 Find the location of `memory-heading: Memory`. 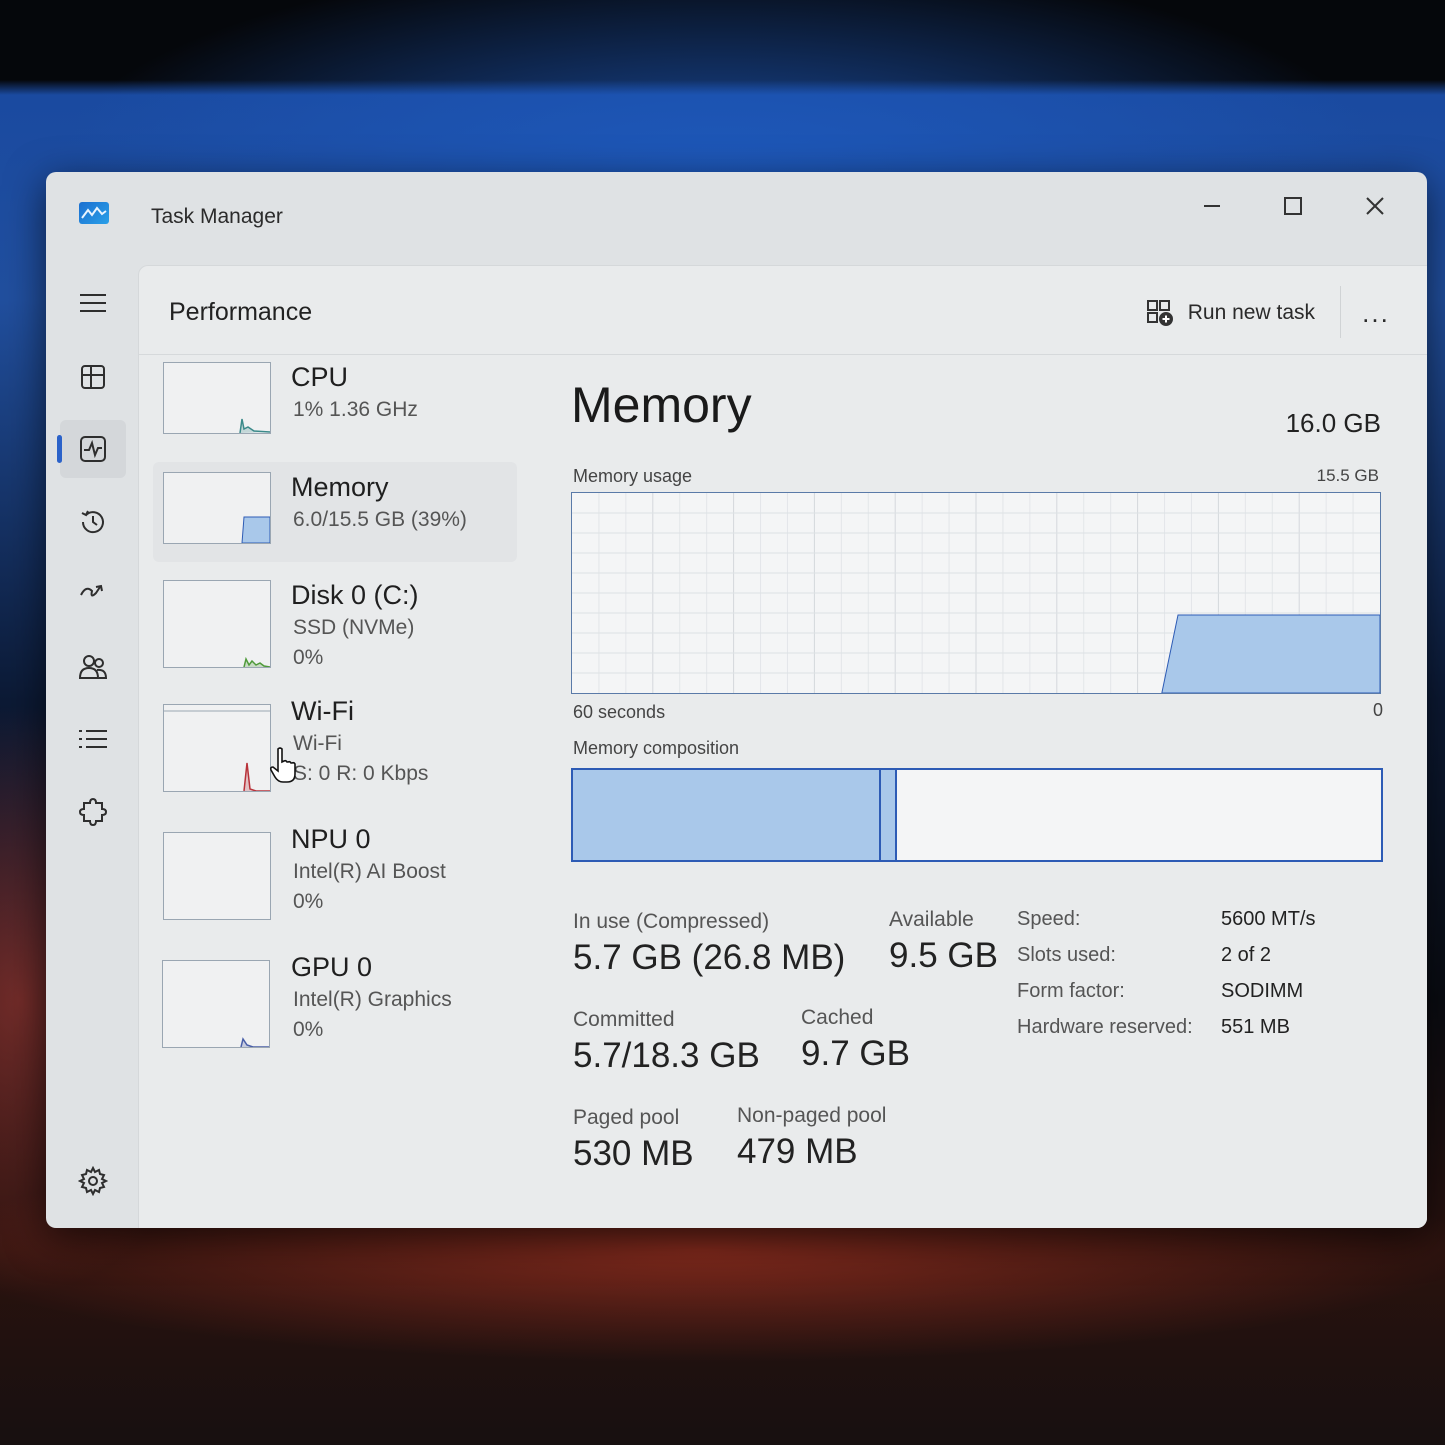

memory-heading: Memory is located at coordinates (661, 405).